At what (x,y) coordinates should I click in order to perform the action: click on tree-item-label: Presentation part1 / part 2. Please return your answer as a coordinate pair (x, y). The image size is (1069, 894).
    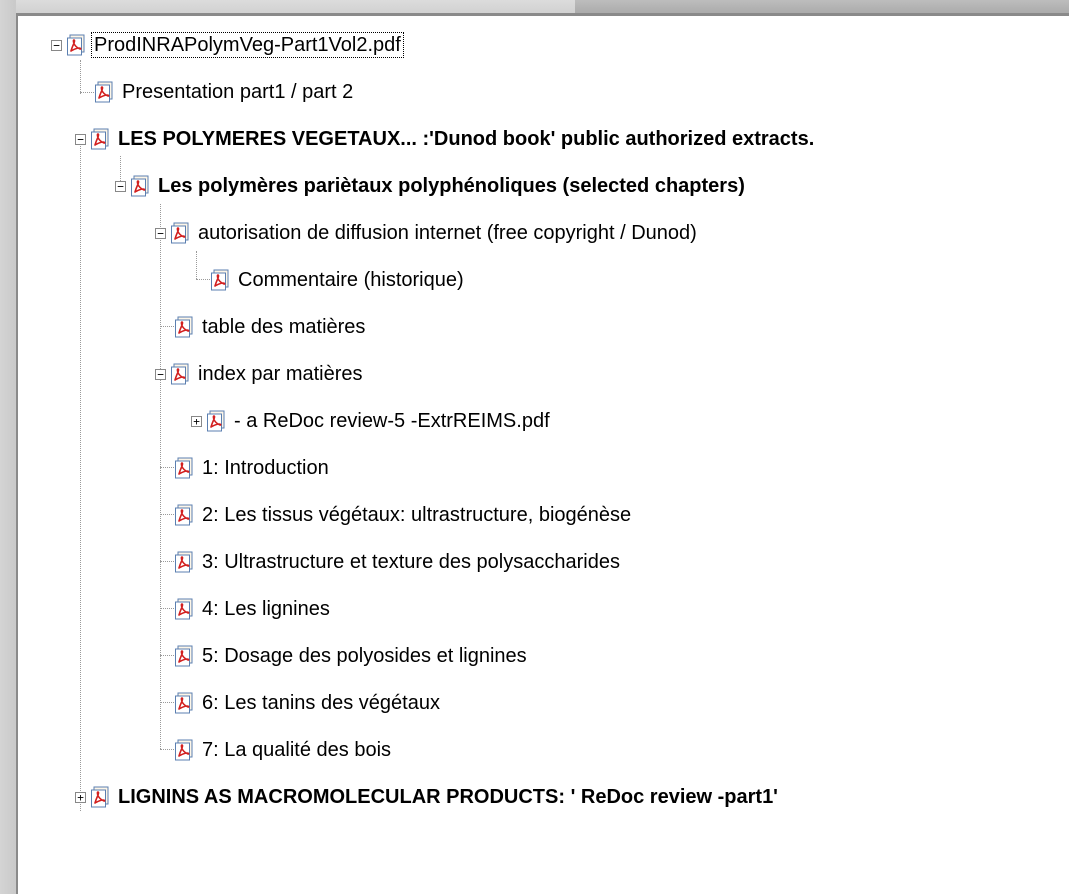
    Looking at the image, I should click on (238, 92).